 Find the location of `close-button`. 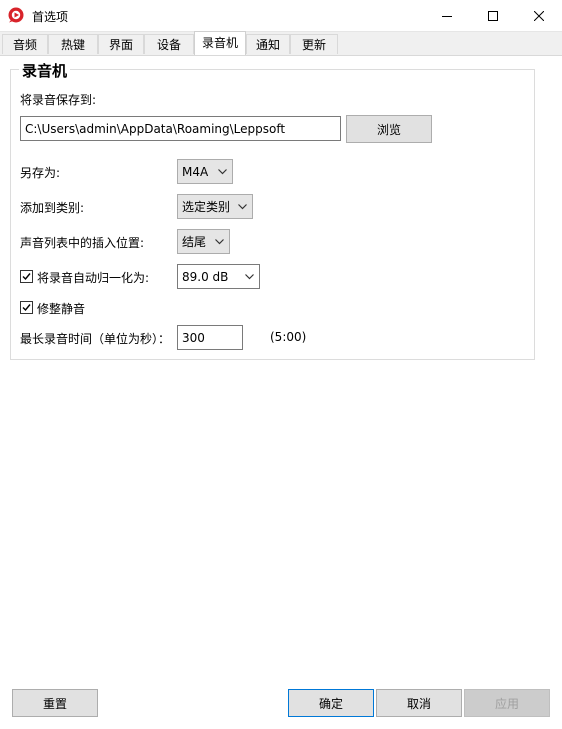

close-button is located at coordinates (539, 15).